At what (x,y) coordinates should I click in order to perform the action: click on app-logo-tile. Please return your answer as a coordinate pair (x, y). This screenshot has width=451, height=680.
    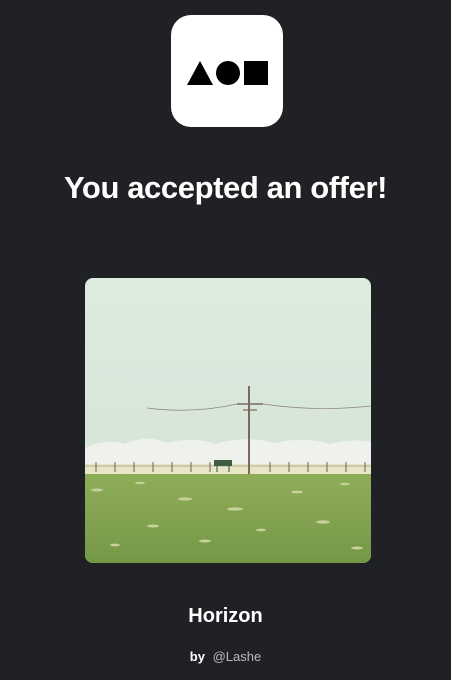
    Looking at the image, I should click on (227, 71).